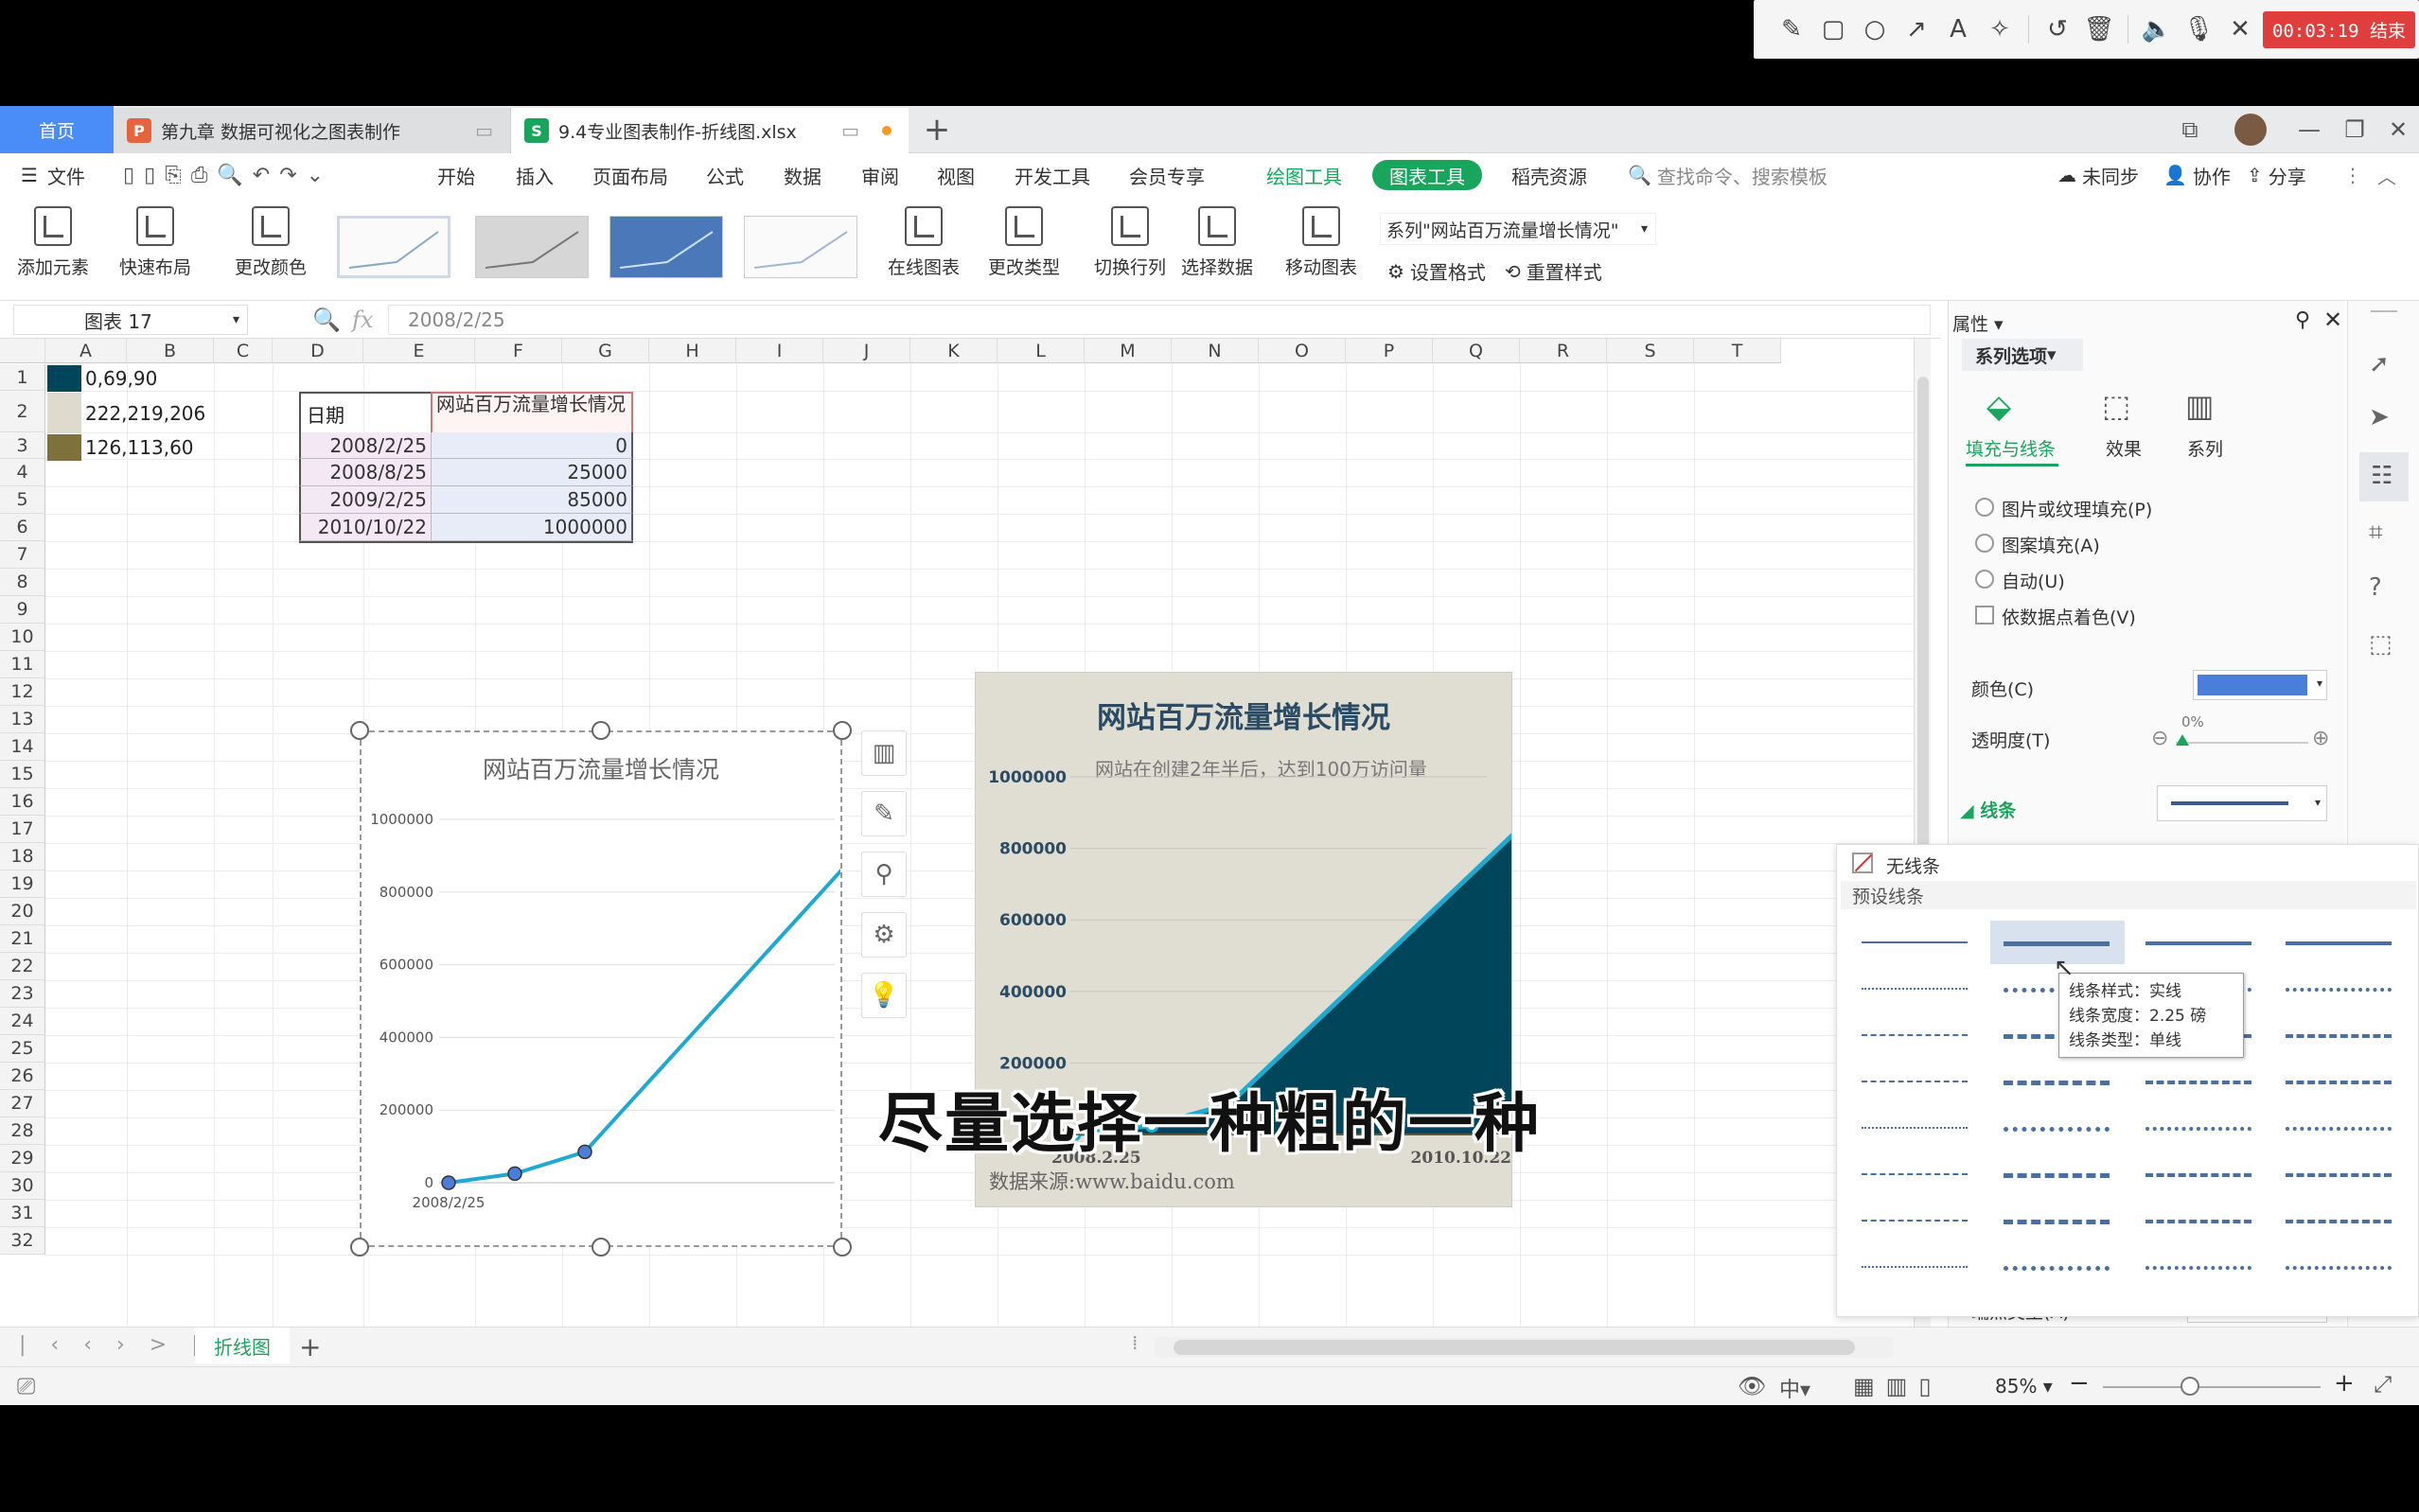 The width and height of the screenshot is (2419, 1512). Describe the element at coordinates (1958, 29) in the screenshot. I see `text-icon: A` at that location.